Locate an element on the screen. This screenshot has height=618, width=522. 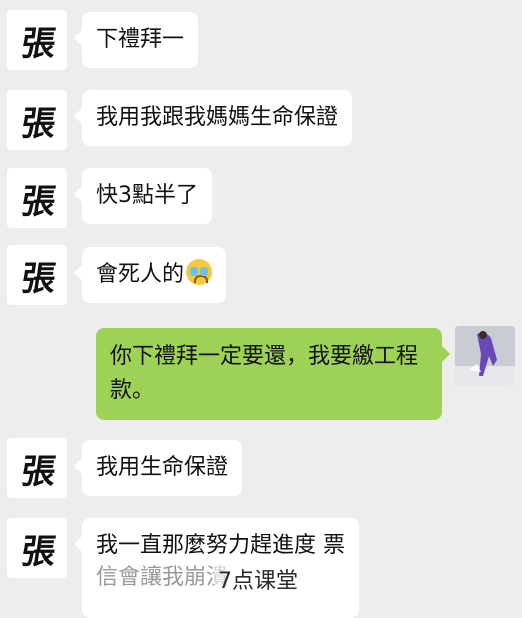
message-bubble-outgoing: 你下禮拜一定要還，我要繳工程款。 is located at coordinates (273, 374).